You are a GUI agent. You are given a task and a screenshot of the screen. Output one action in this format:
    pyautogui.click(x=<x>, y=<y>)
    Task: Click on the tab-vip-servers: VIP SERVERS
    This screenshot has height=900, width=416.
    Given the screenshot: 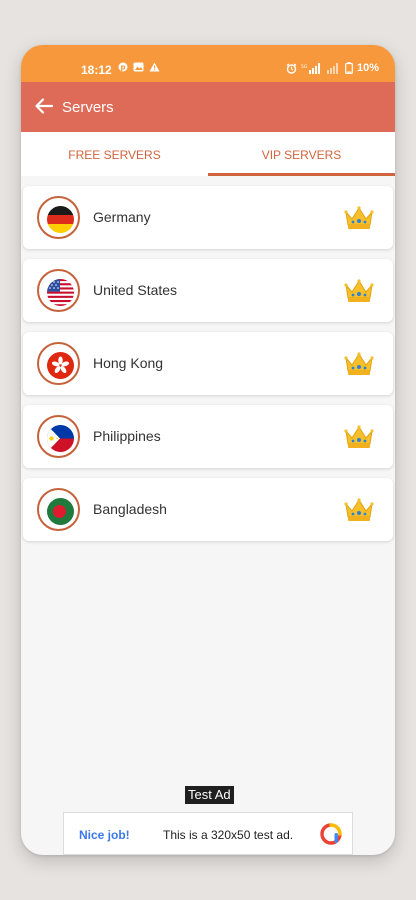 What is the action you would take?
    pyautogui.click(x=301, y=154)
    